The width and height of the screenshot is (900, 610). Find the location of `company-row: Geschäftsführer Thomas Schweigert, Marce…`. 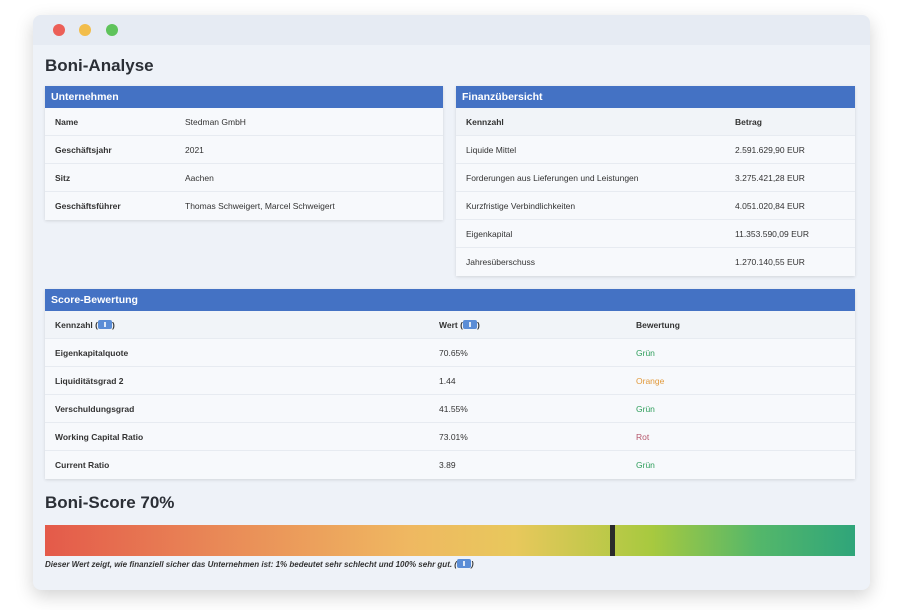

company-row: Geschäftsführer Thomas Schweigert, Marce… is located at coordinates (244, 206).